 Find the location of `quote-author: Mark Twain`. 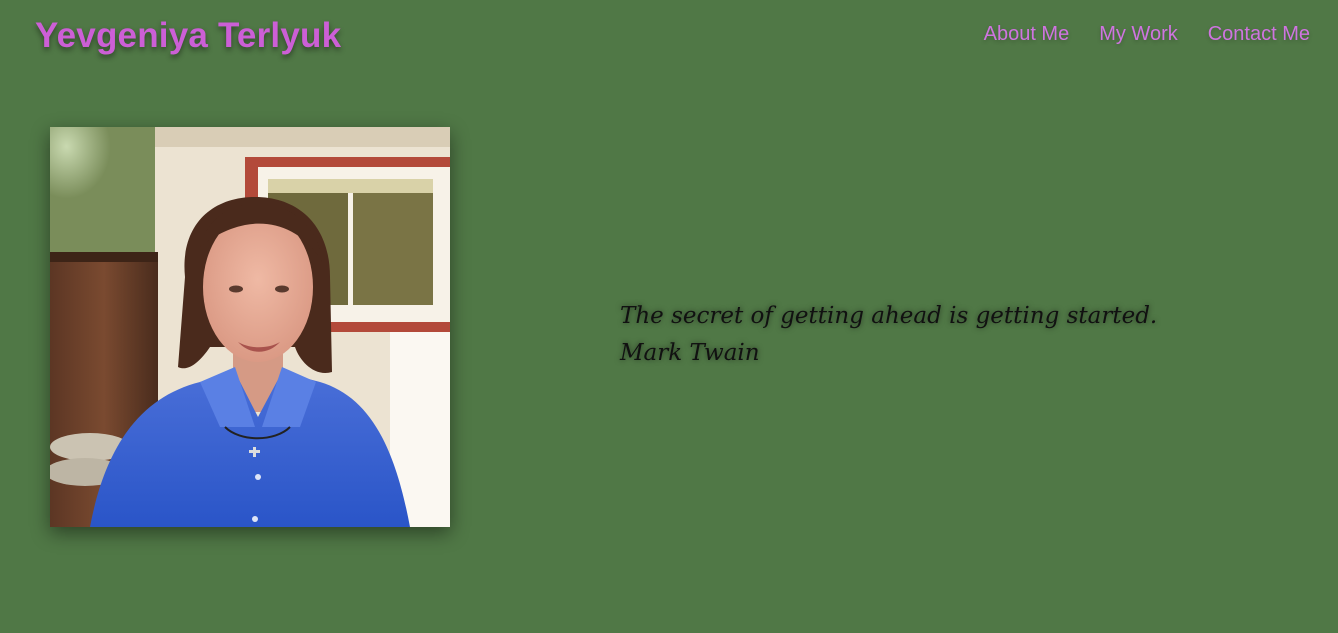

quote-author: Mark Twain is located at coordinates (690, 353).